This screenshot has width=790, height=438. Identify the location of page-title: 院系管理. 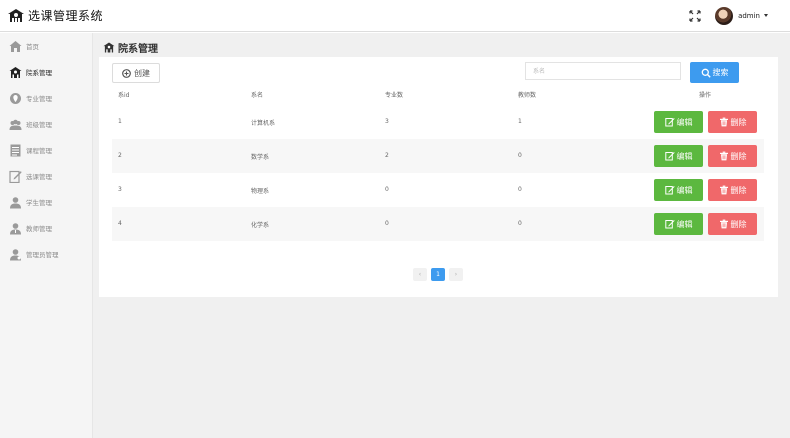
(138, 49).